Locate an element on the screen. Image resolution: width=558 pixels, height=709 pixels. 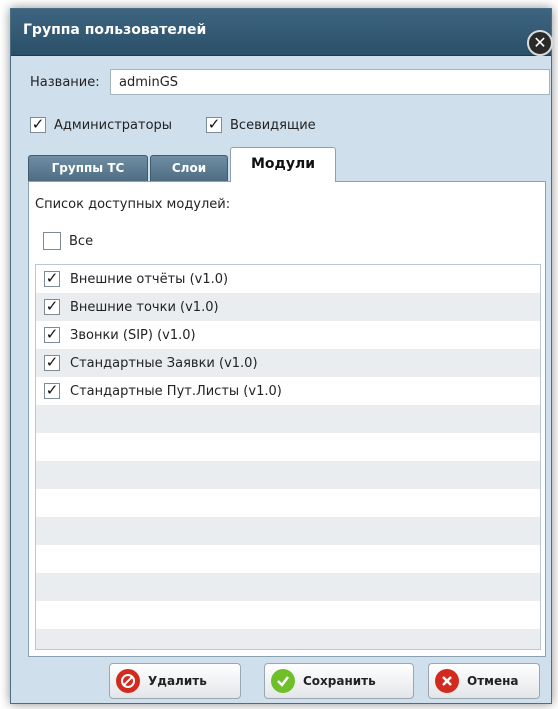
tab-modules: Модули is located at coordinates (283, 164).